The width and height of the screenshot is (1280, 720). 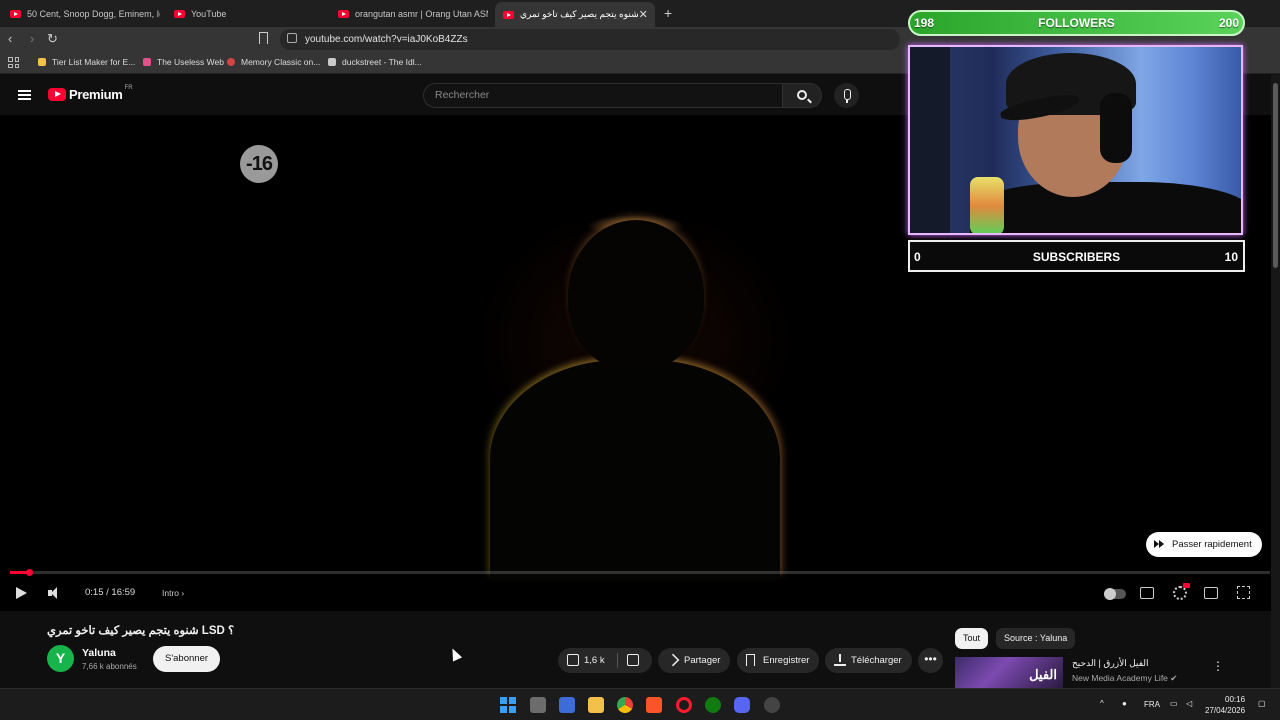 What do you see at coordinates (1225, 710) in the screenshot?
I see `clock-date: 27/04/2026` at bounding box center [1225, 710].